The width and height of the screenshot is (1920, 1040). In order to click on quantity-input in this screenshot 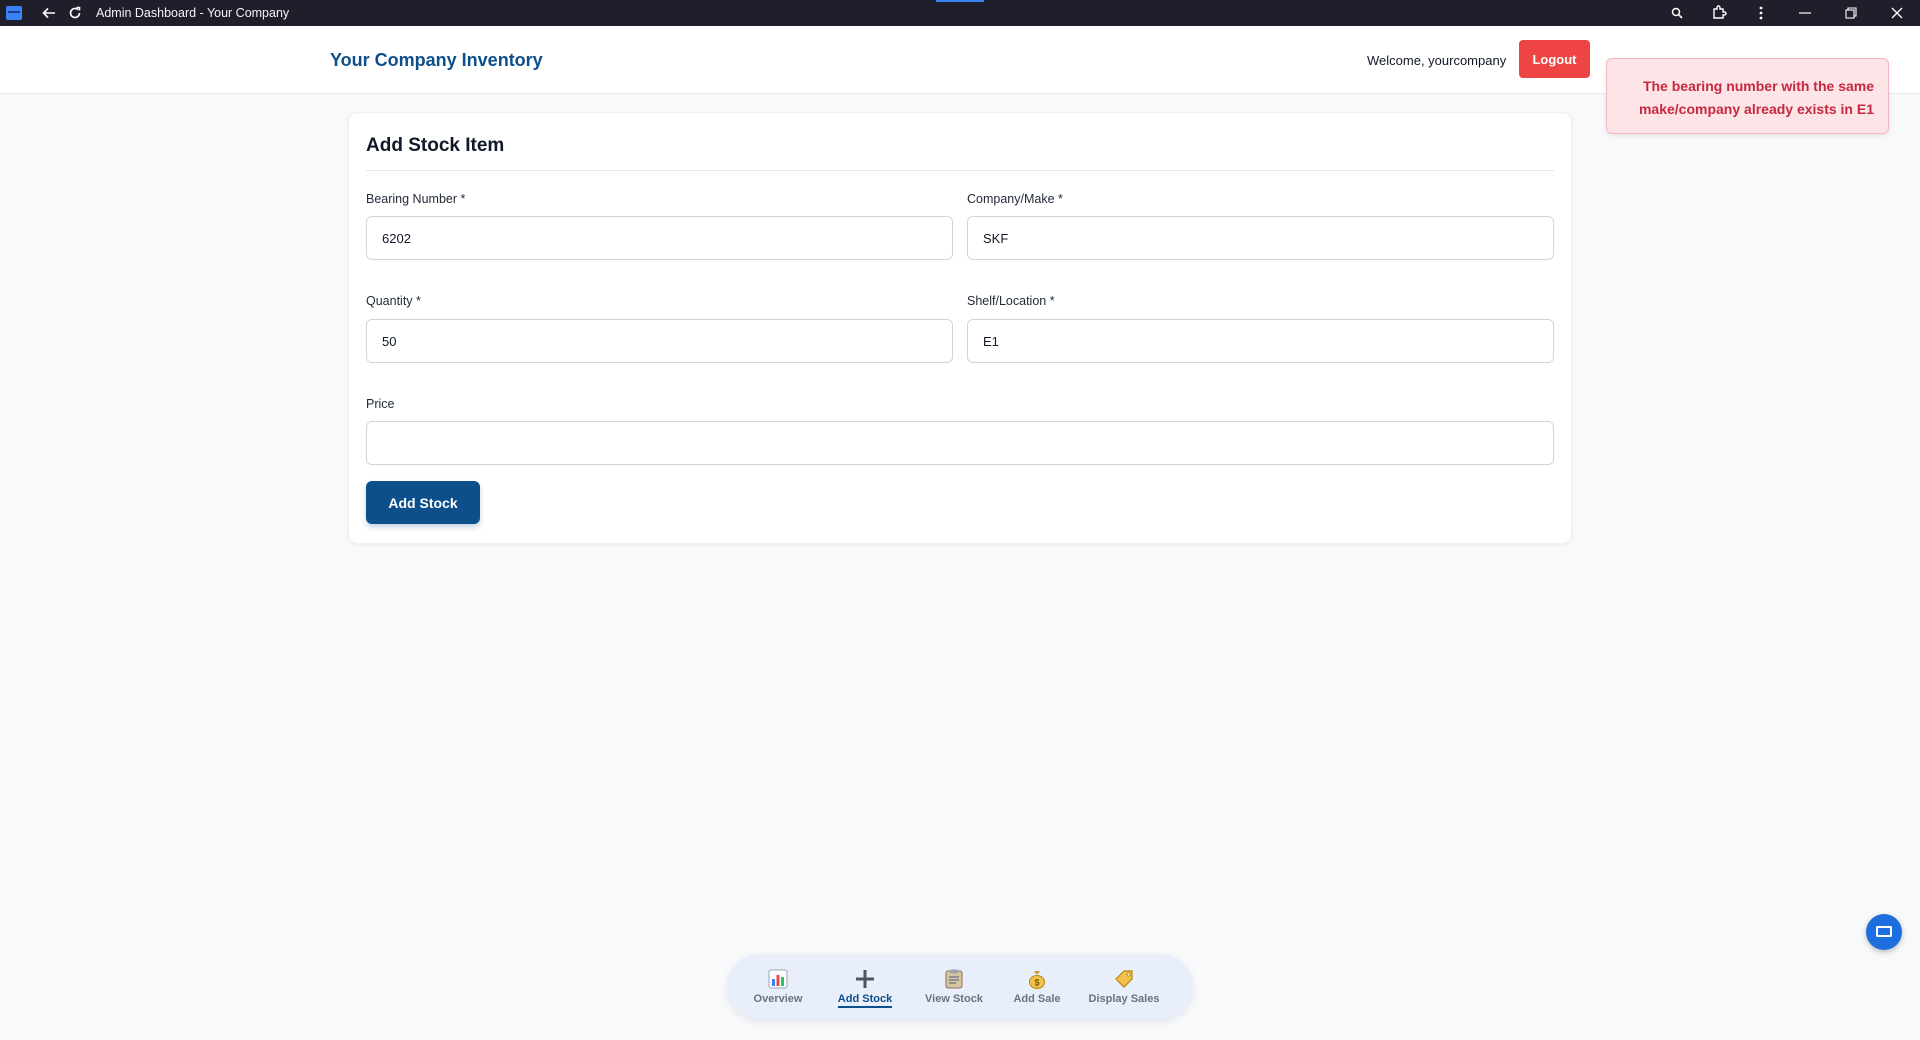, I will do `click(659, 341)`.